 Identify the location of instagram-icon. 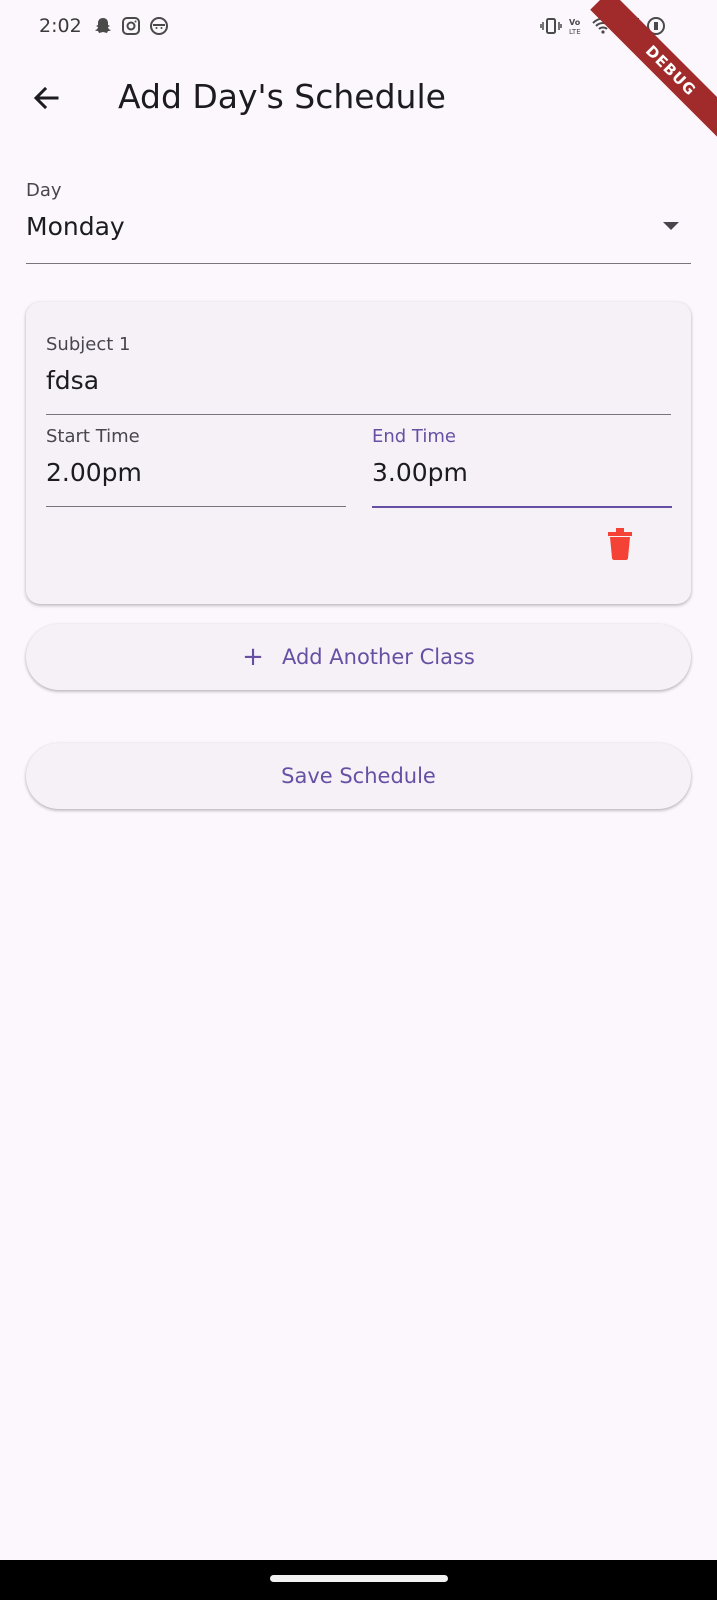
(131, 26).